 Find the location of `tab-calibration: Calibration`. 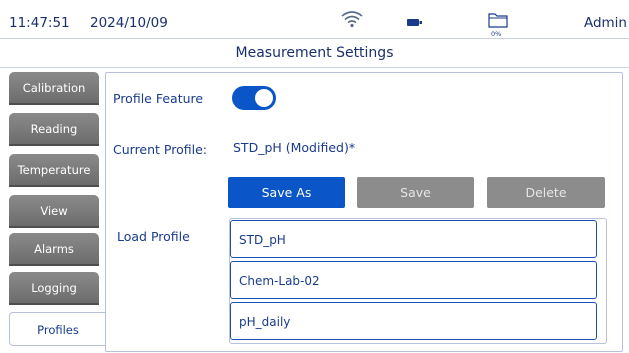

tab-calibration: Calibration is located at coordinates (54, 88).